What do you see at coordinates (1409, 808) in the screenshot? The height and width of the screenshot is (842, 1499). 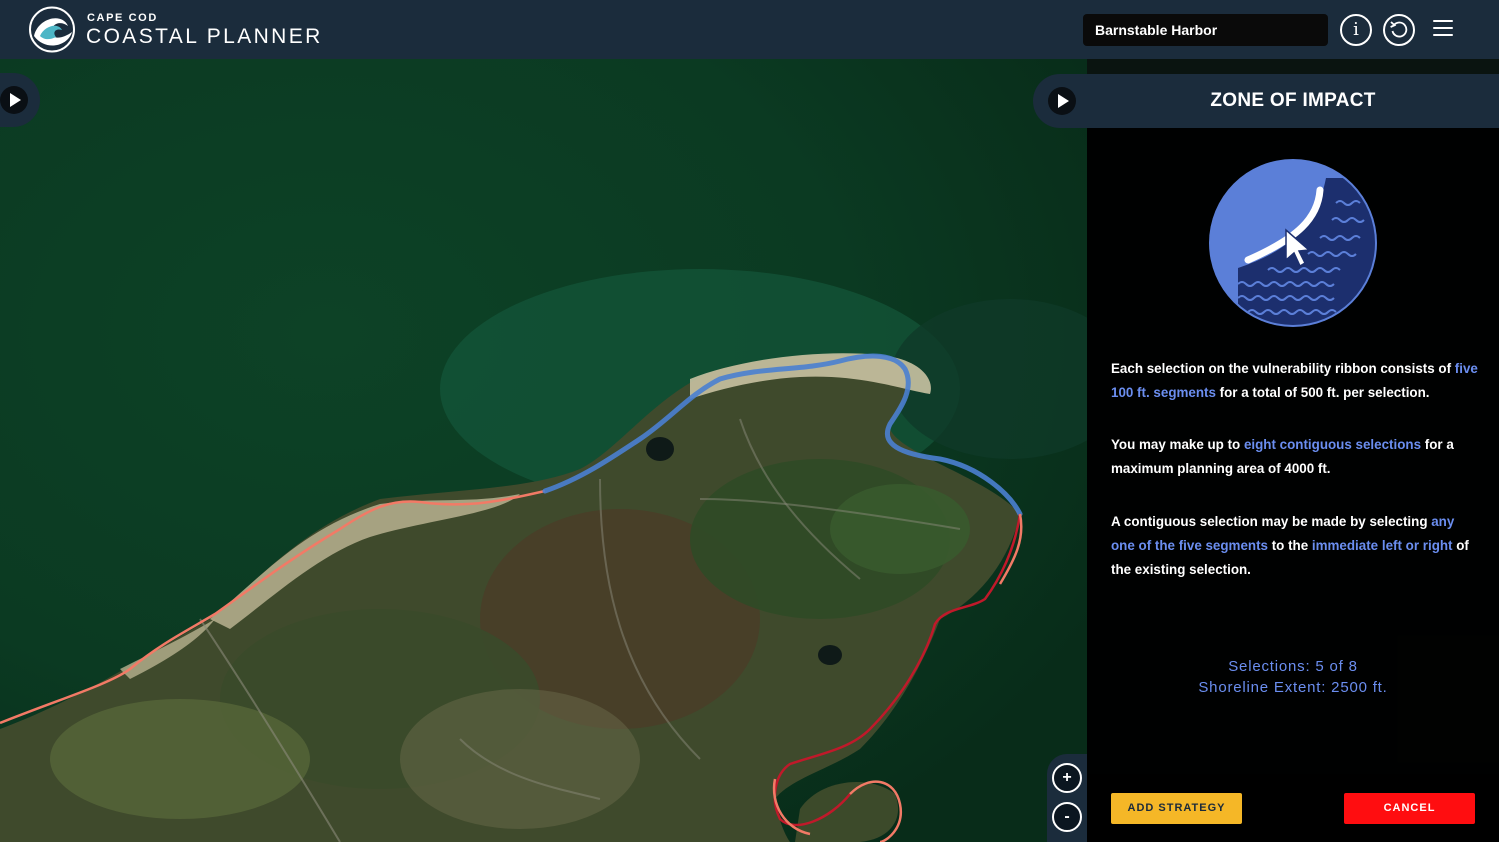 I see `cancel-button: CANCEL` at bounding box center [1409, 808].